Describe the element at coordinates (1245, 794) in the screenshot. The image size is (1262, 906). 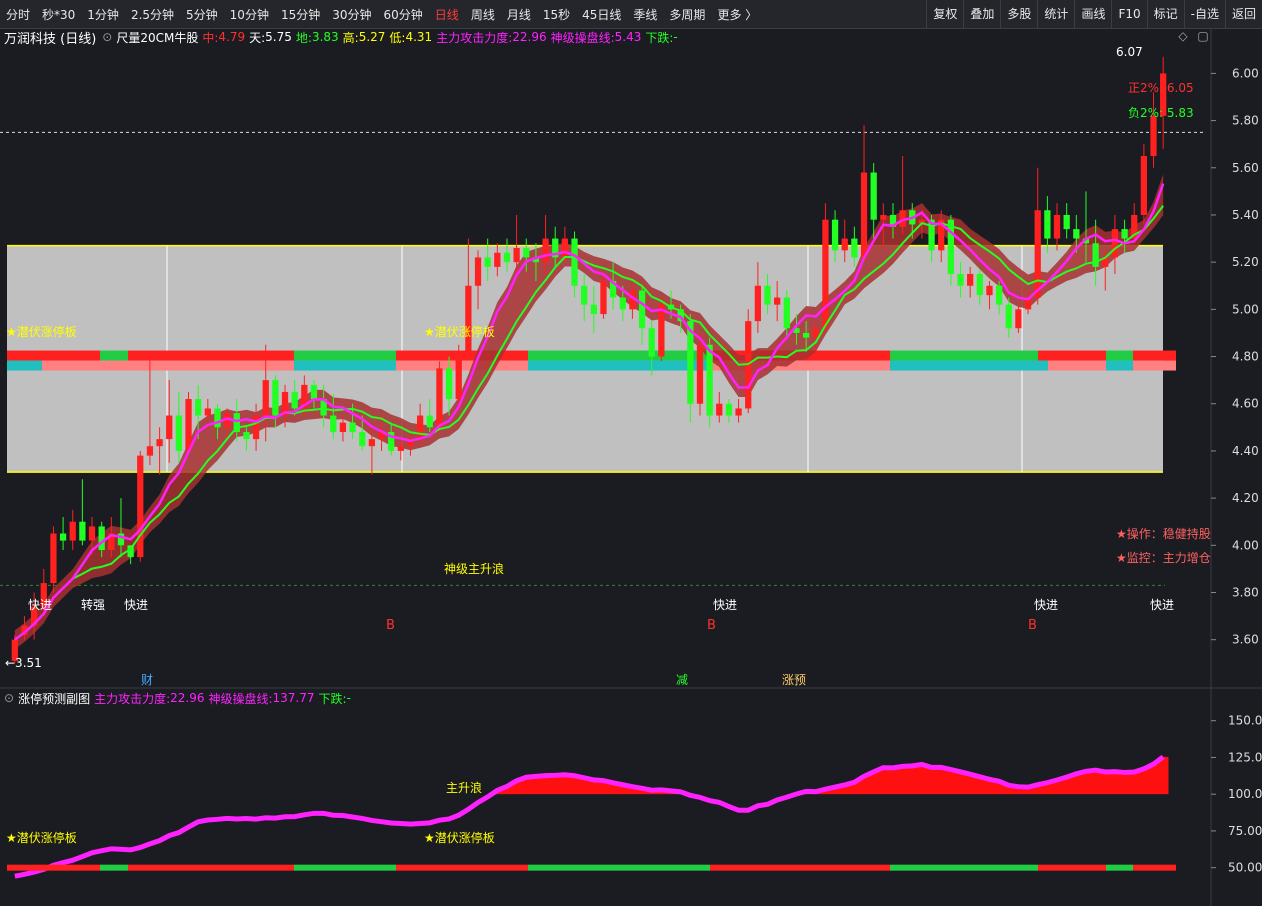
I see `sub-tick-label: 100.0` at that location.